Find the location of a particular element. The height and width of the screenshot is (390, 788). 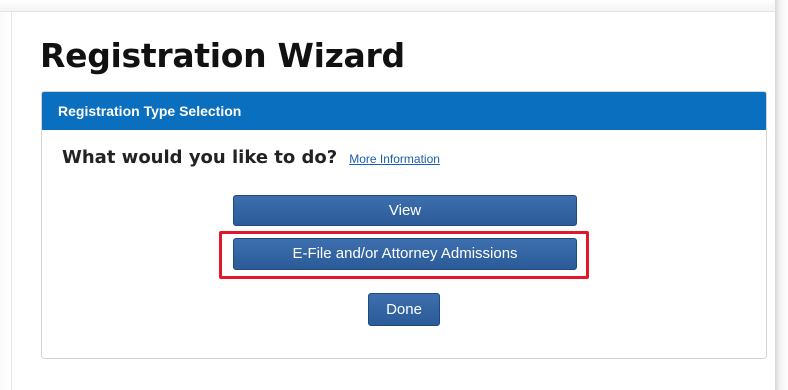

window-left-edge is located at coordinates (6, 201).